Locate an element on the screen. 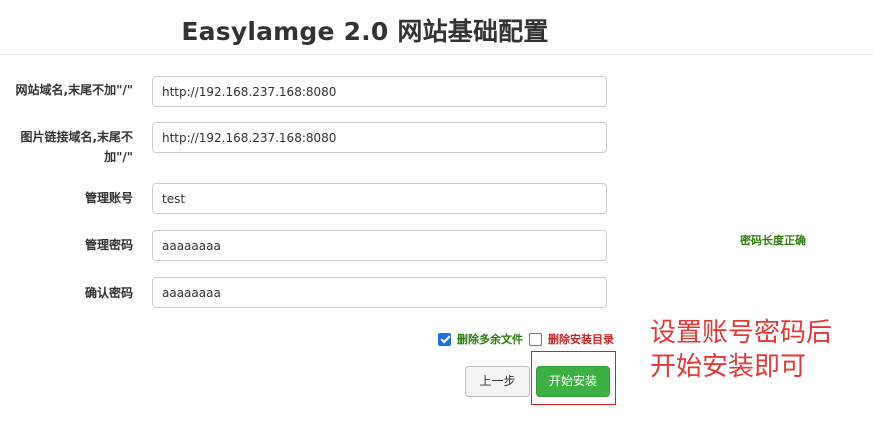  delete-install-dir-label: 删除安装目录 is located at coordinates (581, 339).